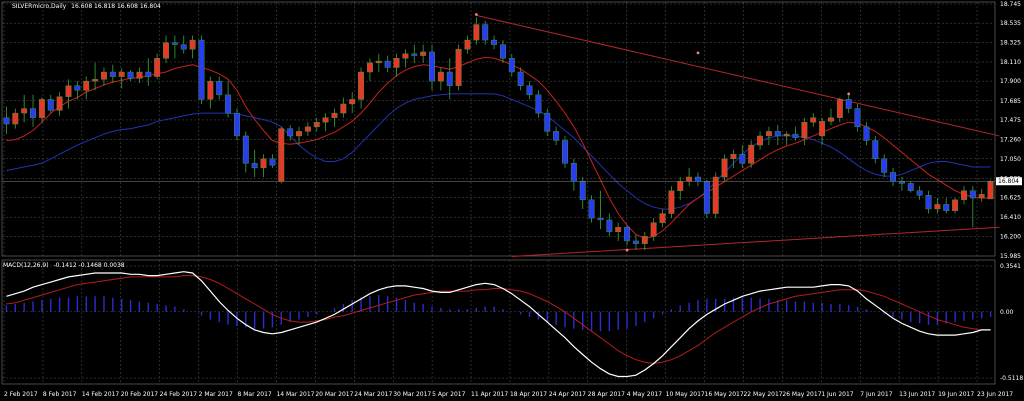  Describe the element at coordinates (1010, 120) in the screenshot. I see `price-tick-label: 17.475` at that location.